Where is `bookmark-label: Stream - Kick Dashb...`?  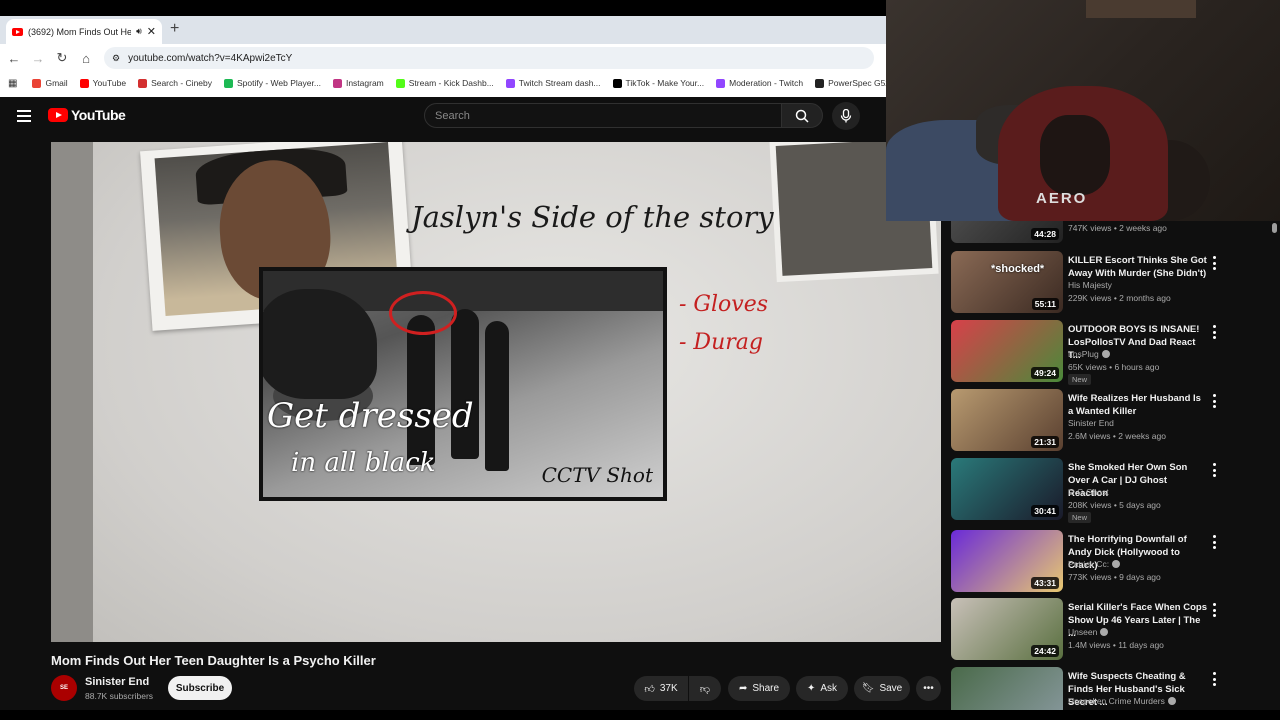 bookmark-label: Stream - Kick Dashb... is located at coordinates (451, 83).